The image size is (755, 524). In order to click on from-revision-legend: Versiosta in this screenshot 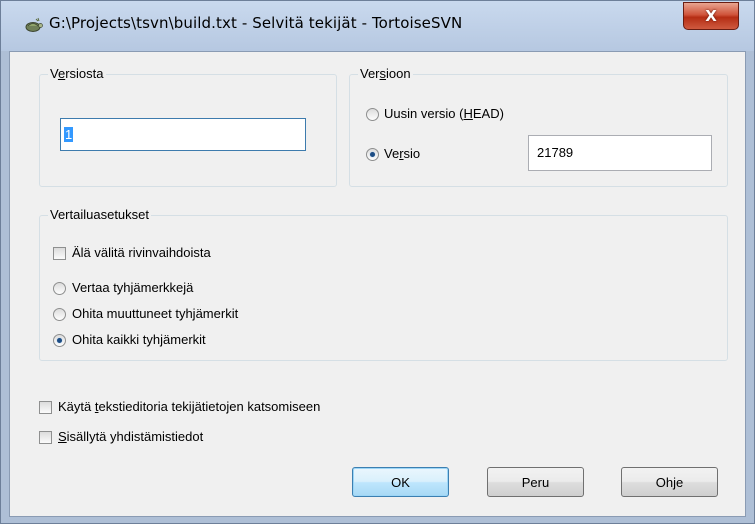, I will do `click(77, 73)`.